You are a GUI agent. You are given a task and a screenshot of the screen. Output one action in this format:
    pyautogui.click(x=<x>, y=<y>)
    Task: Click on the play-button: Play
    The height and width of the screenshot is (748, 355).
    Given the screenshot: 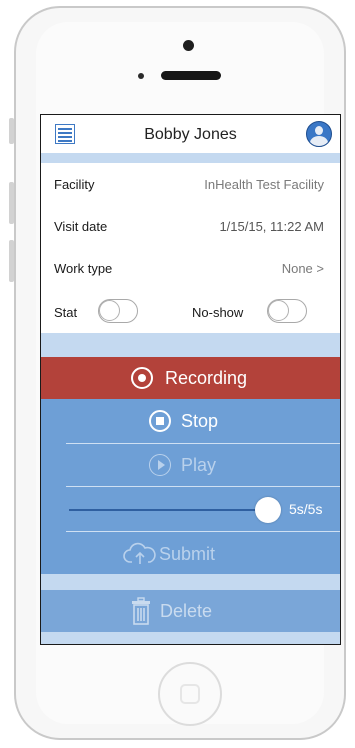 What is the action you would take?
    pyautogui.click(x=190, y=465)
    